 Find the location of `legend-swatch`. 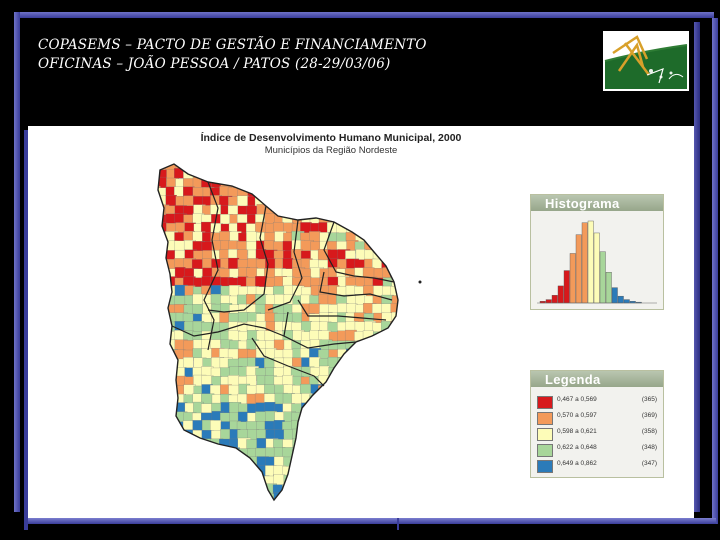

legend-swatch is located at coordinates (545, 434).